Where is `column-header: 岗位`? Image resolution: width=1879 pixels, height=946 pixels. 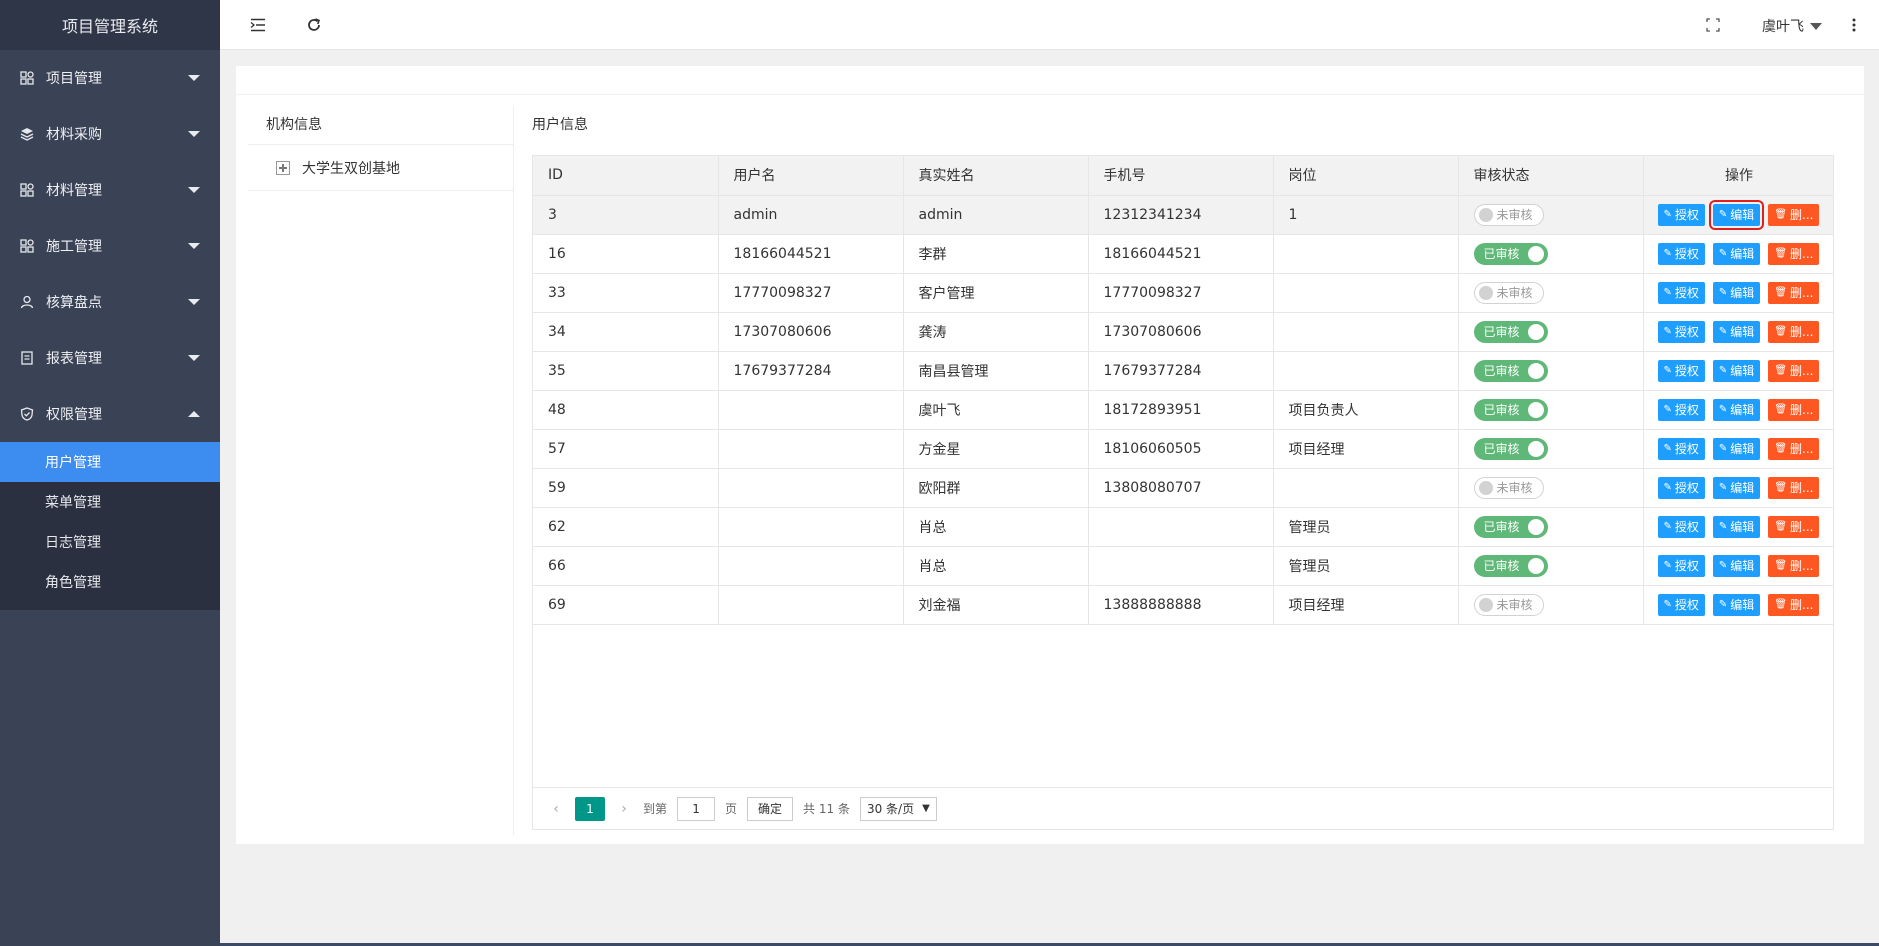
column-header: 岗位 is located at coordinates (1366, 176).